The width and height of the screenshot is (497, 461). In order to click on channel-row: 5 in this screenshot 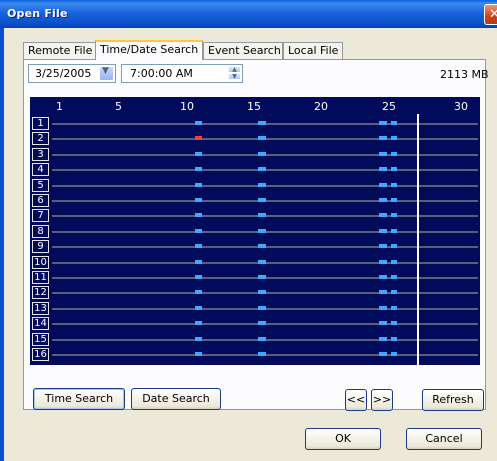, I will do `click(255, 185)`.